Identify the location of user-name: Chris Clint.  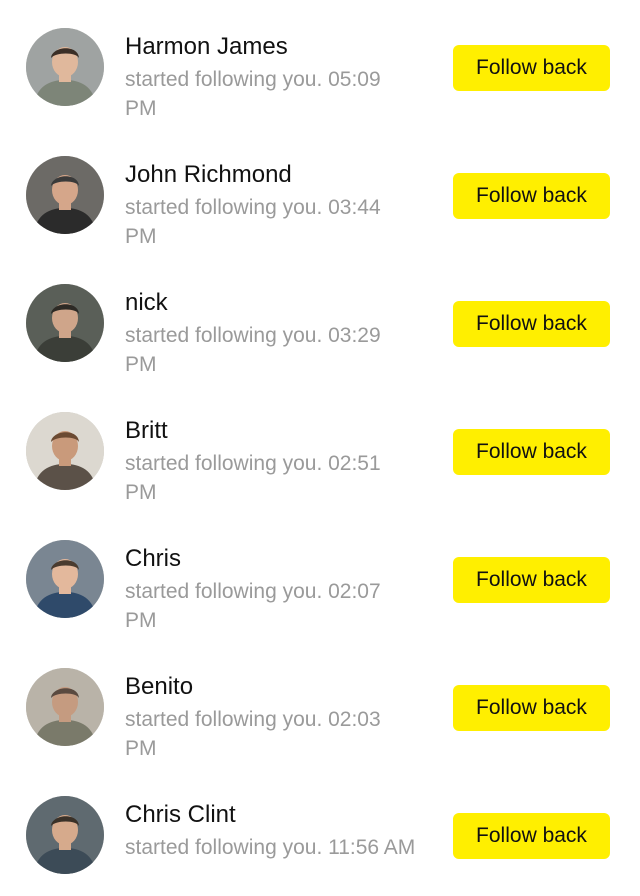
(275, 815).